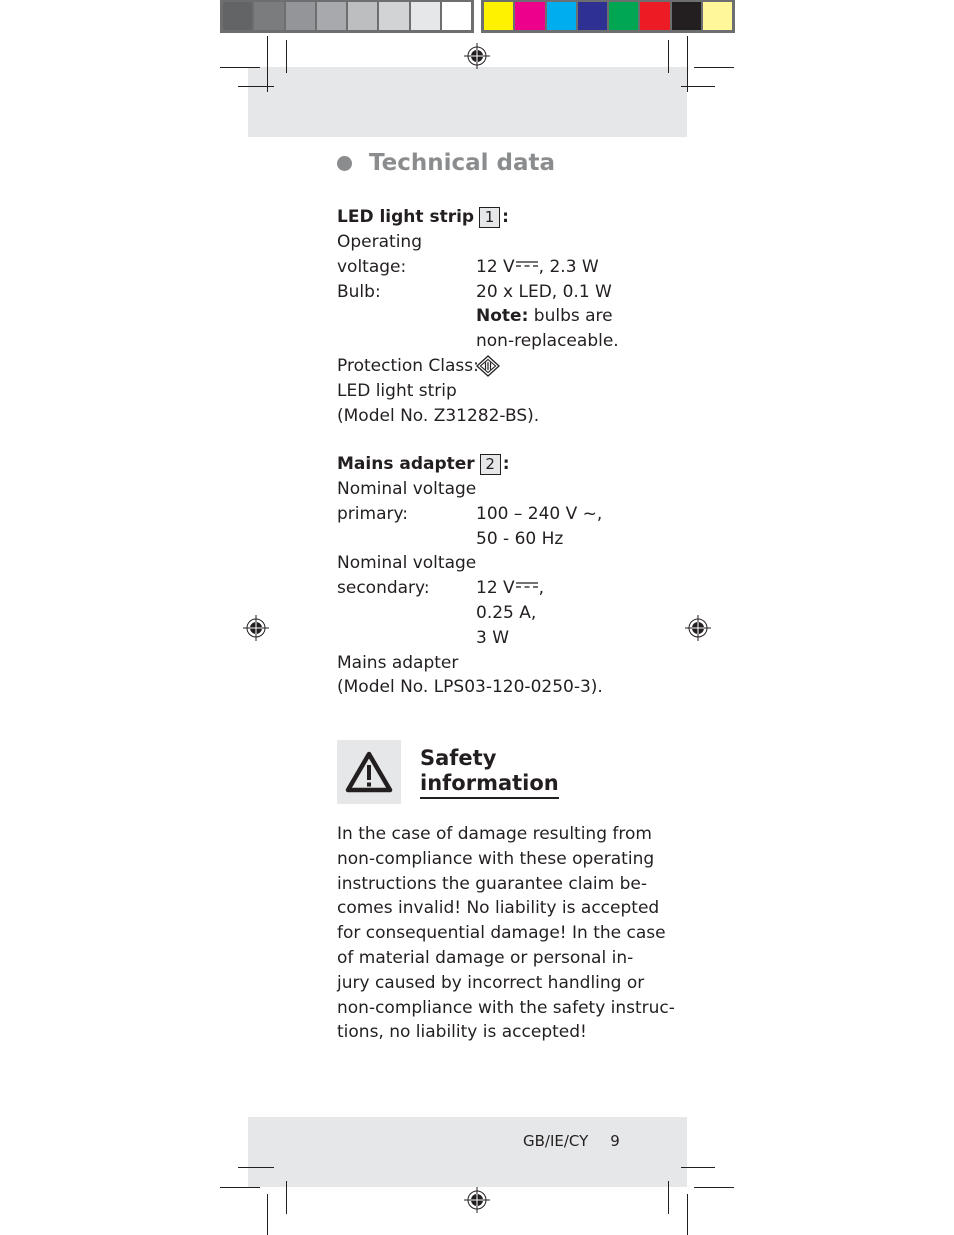  Describe the element at coordinates (470, 687) in the screenshot. I see `spec-row: (Model No. LPS03-120-0250-3).` at that location.